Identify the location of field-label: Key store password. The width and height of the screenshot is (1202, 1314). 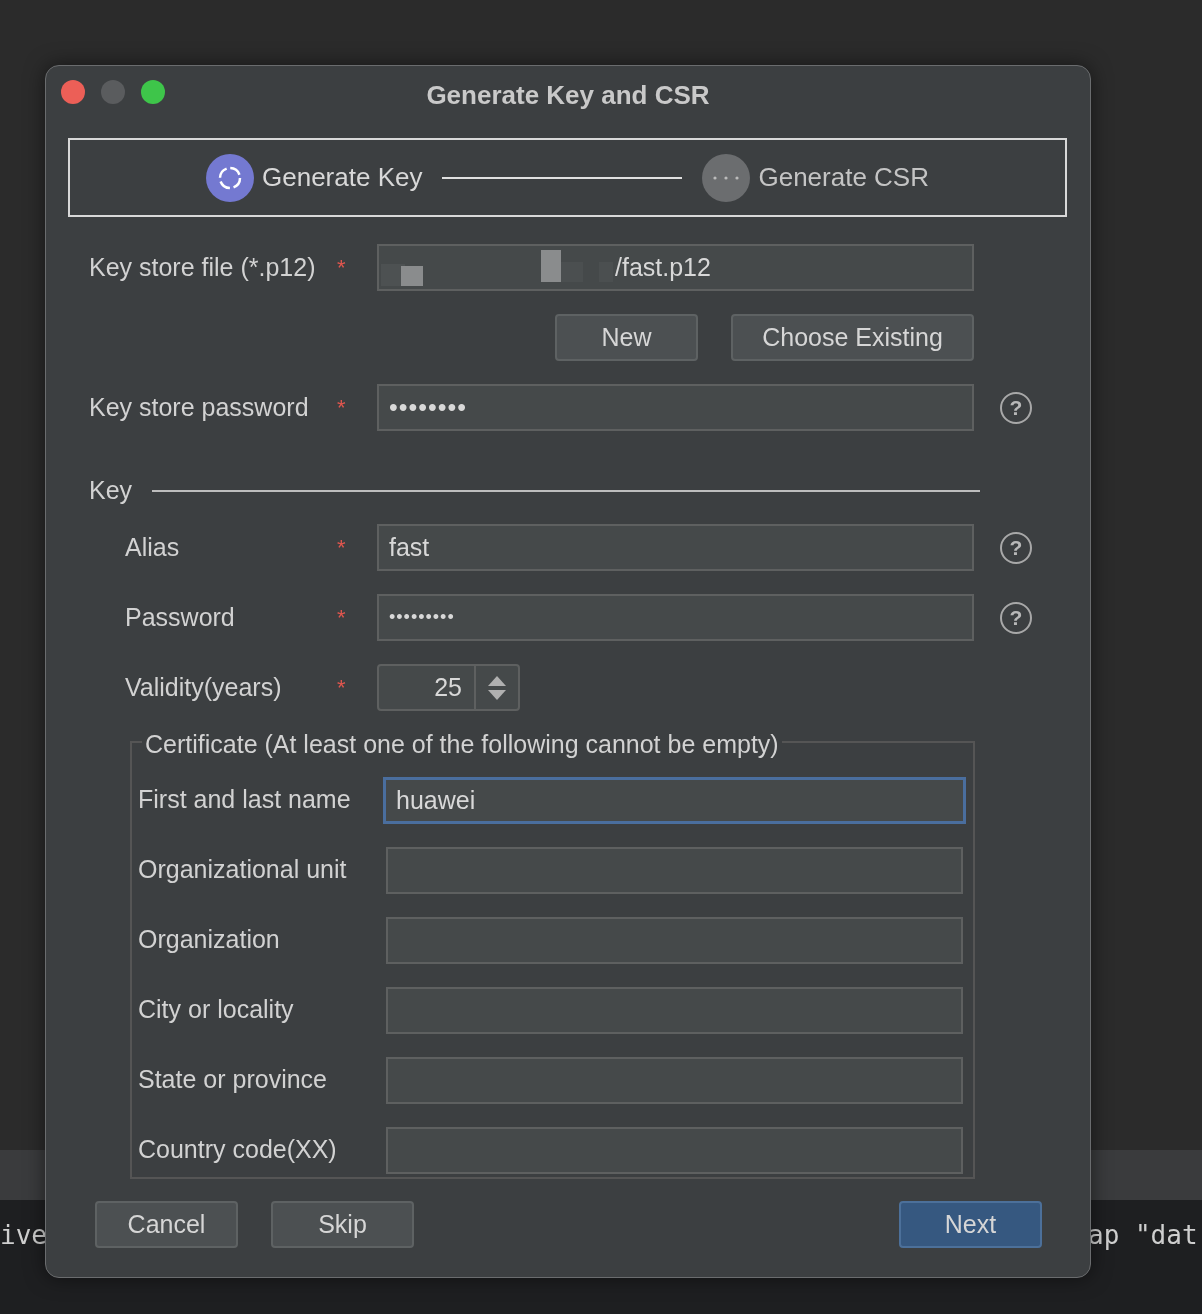
(199, 407).